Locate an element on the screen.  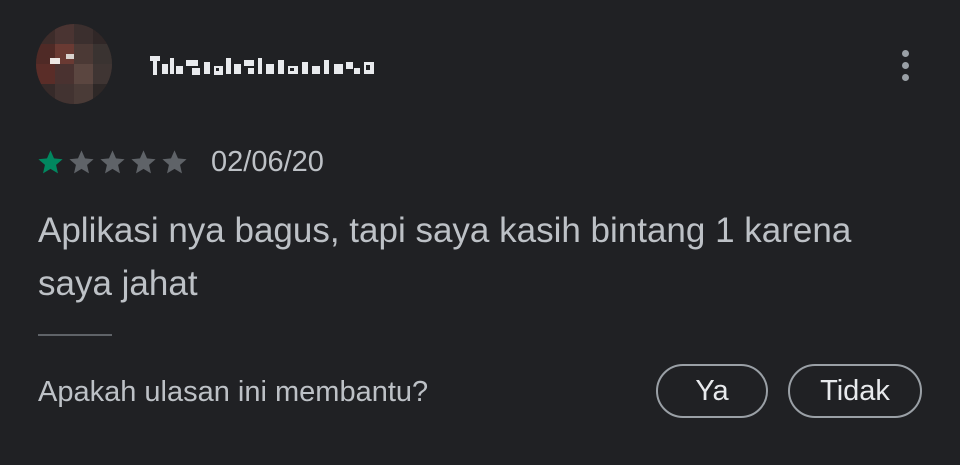
star-rating is located at coordinates (112, 162).